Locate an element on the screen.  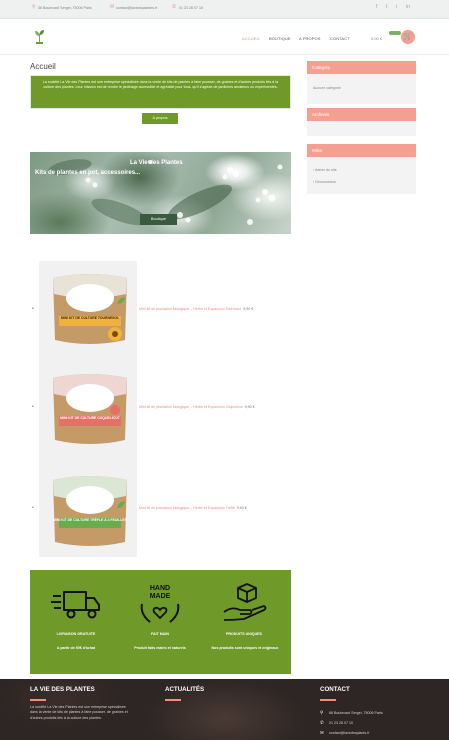
widget-title: Category is located at coordinates (361, 67).